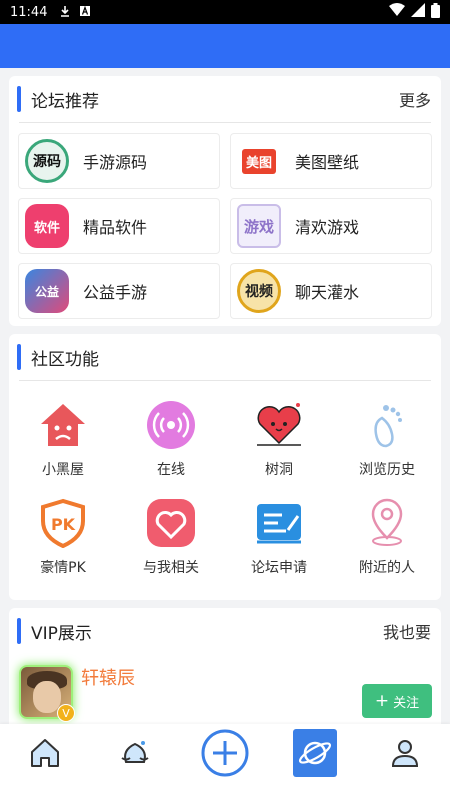 The image size is (450, 800). I want to click on forum-recommend-header: 论坛推荐 更多, so click(225, 99).